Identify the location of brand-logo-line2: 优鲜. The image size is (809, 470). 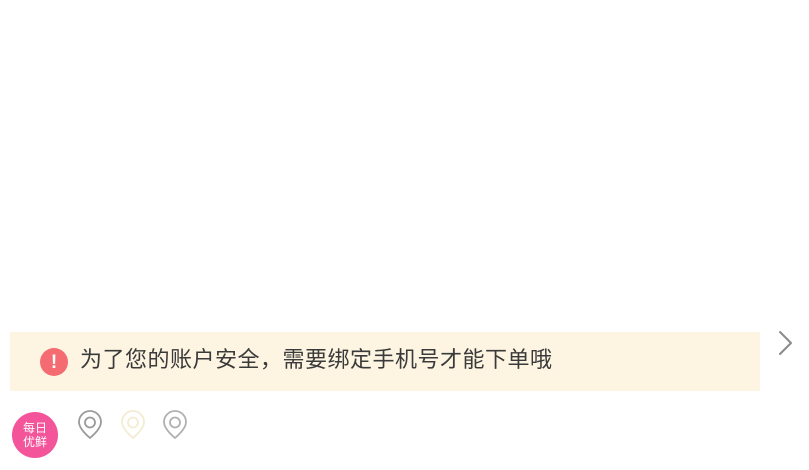
(34, 442).